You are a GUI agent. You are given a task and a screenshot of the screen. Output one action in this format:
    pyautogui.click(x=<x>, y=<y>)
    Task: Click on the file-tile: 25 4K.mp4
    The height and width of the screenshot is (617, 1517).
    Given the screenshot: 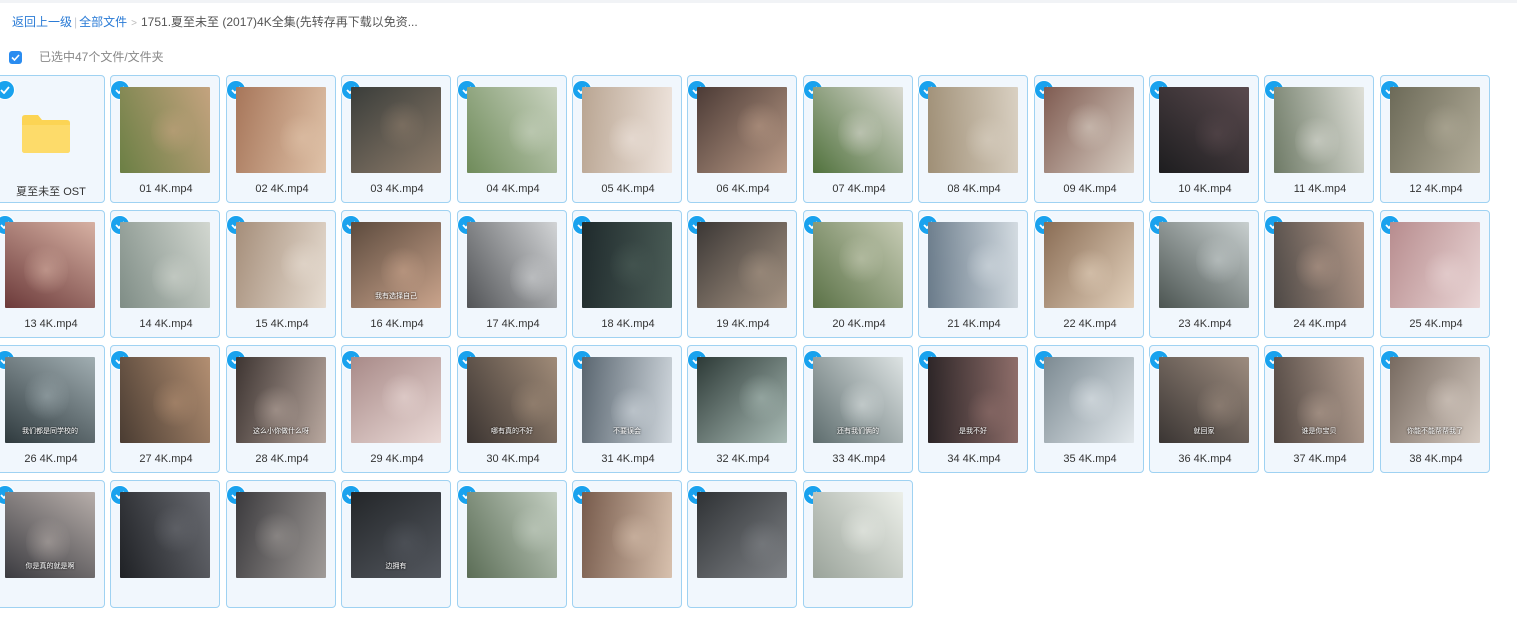 What is the action you would take?
    pyautogui.click(x=1435, y=274)
    